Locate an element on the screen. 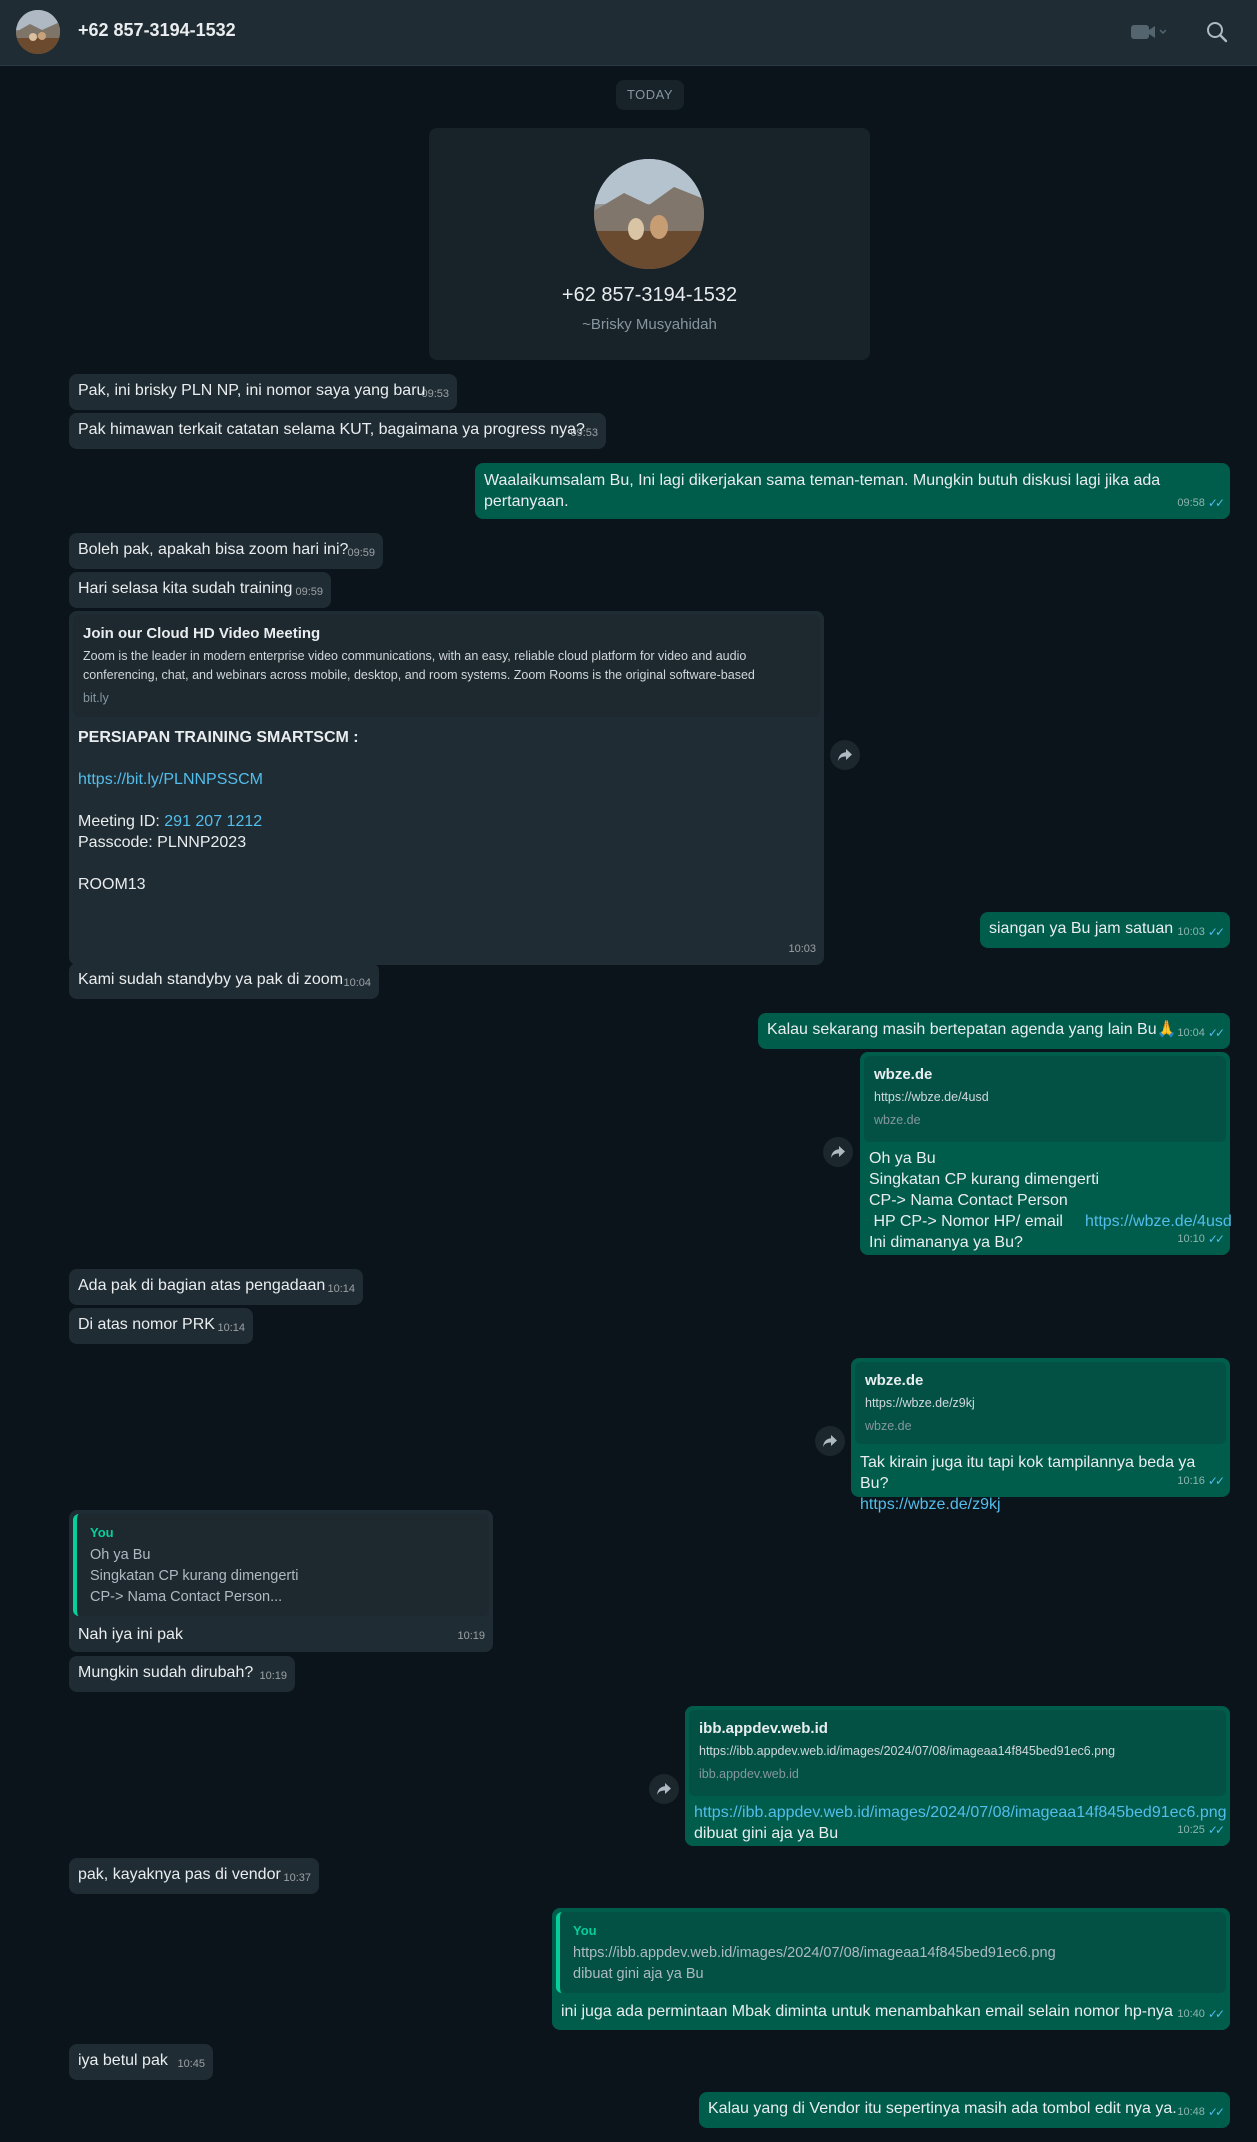 This screenshot has width=1257, height=2142. contact-title: +62 857-3194-1532 is located at coordinates (157, 30).